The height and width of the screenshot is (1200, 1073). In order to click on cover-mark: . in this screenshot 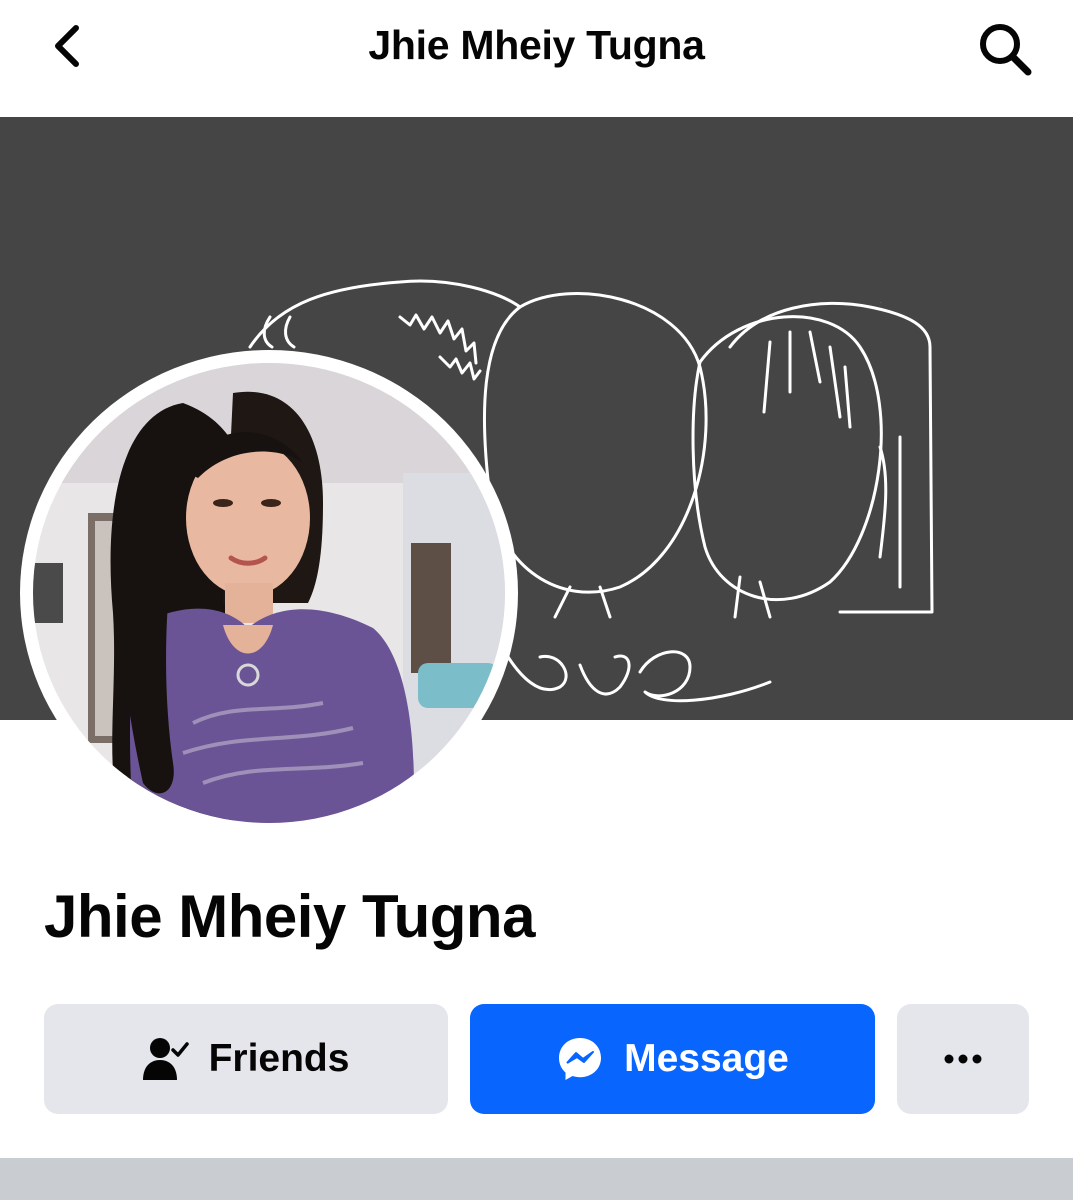, I will do `click(881, 302)`.